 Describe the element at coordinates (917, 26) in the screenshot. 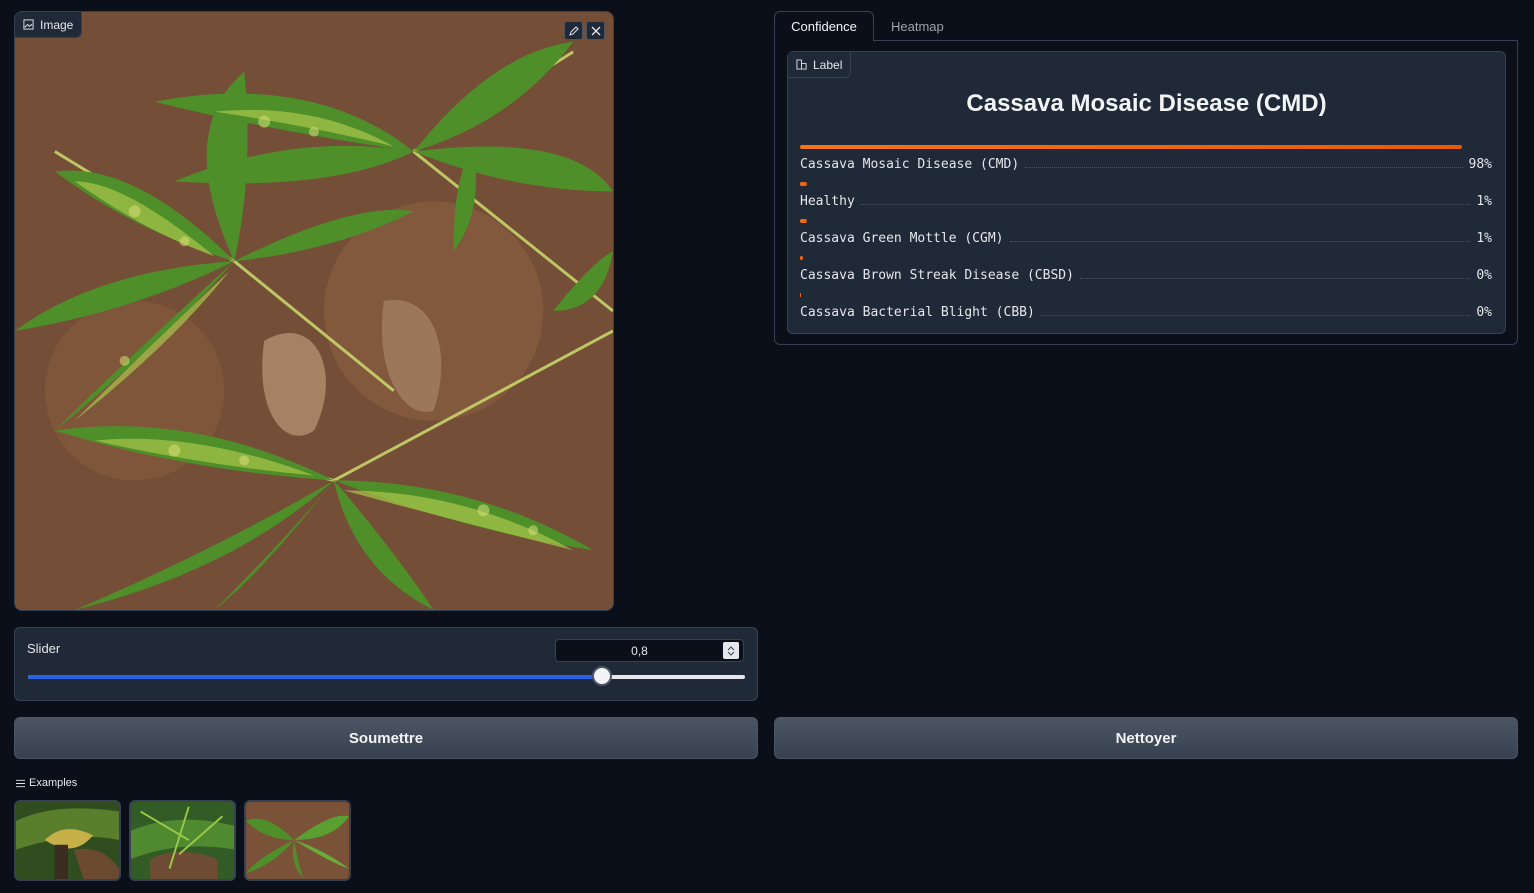

I see `tab-heatmap: Heatmap` at that location.